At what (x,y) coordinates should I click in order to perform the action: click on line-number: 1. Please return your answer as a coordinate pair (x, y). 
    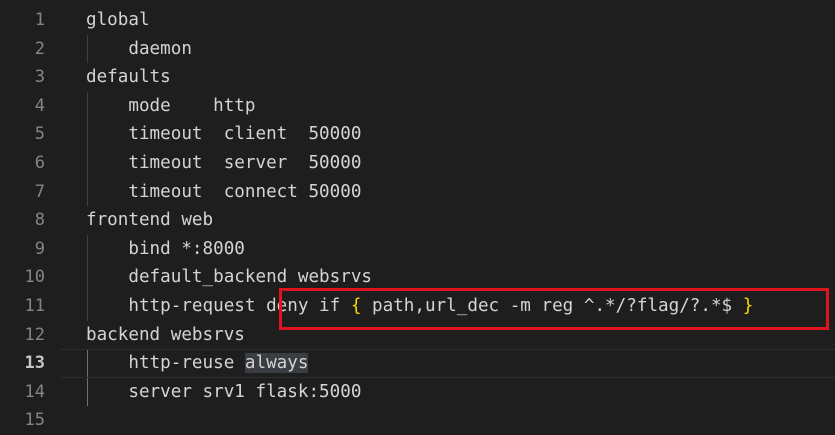
    Looking at the image, I should click on (39, 20).